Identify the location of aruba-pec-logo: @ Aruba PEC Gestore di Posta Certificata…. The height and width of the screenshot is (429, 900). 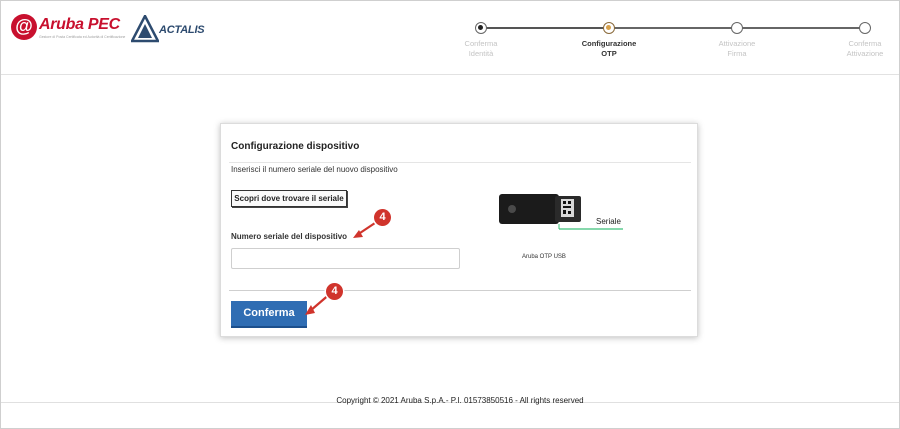
(70, 29).